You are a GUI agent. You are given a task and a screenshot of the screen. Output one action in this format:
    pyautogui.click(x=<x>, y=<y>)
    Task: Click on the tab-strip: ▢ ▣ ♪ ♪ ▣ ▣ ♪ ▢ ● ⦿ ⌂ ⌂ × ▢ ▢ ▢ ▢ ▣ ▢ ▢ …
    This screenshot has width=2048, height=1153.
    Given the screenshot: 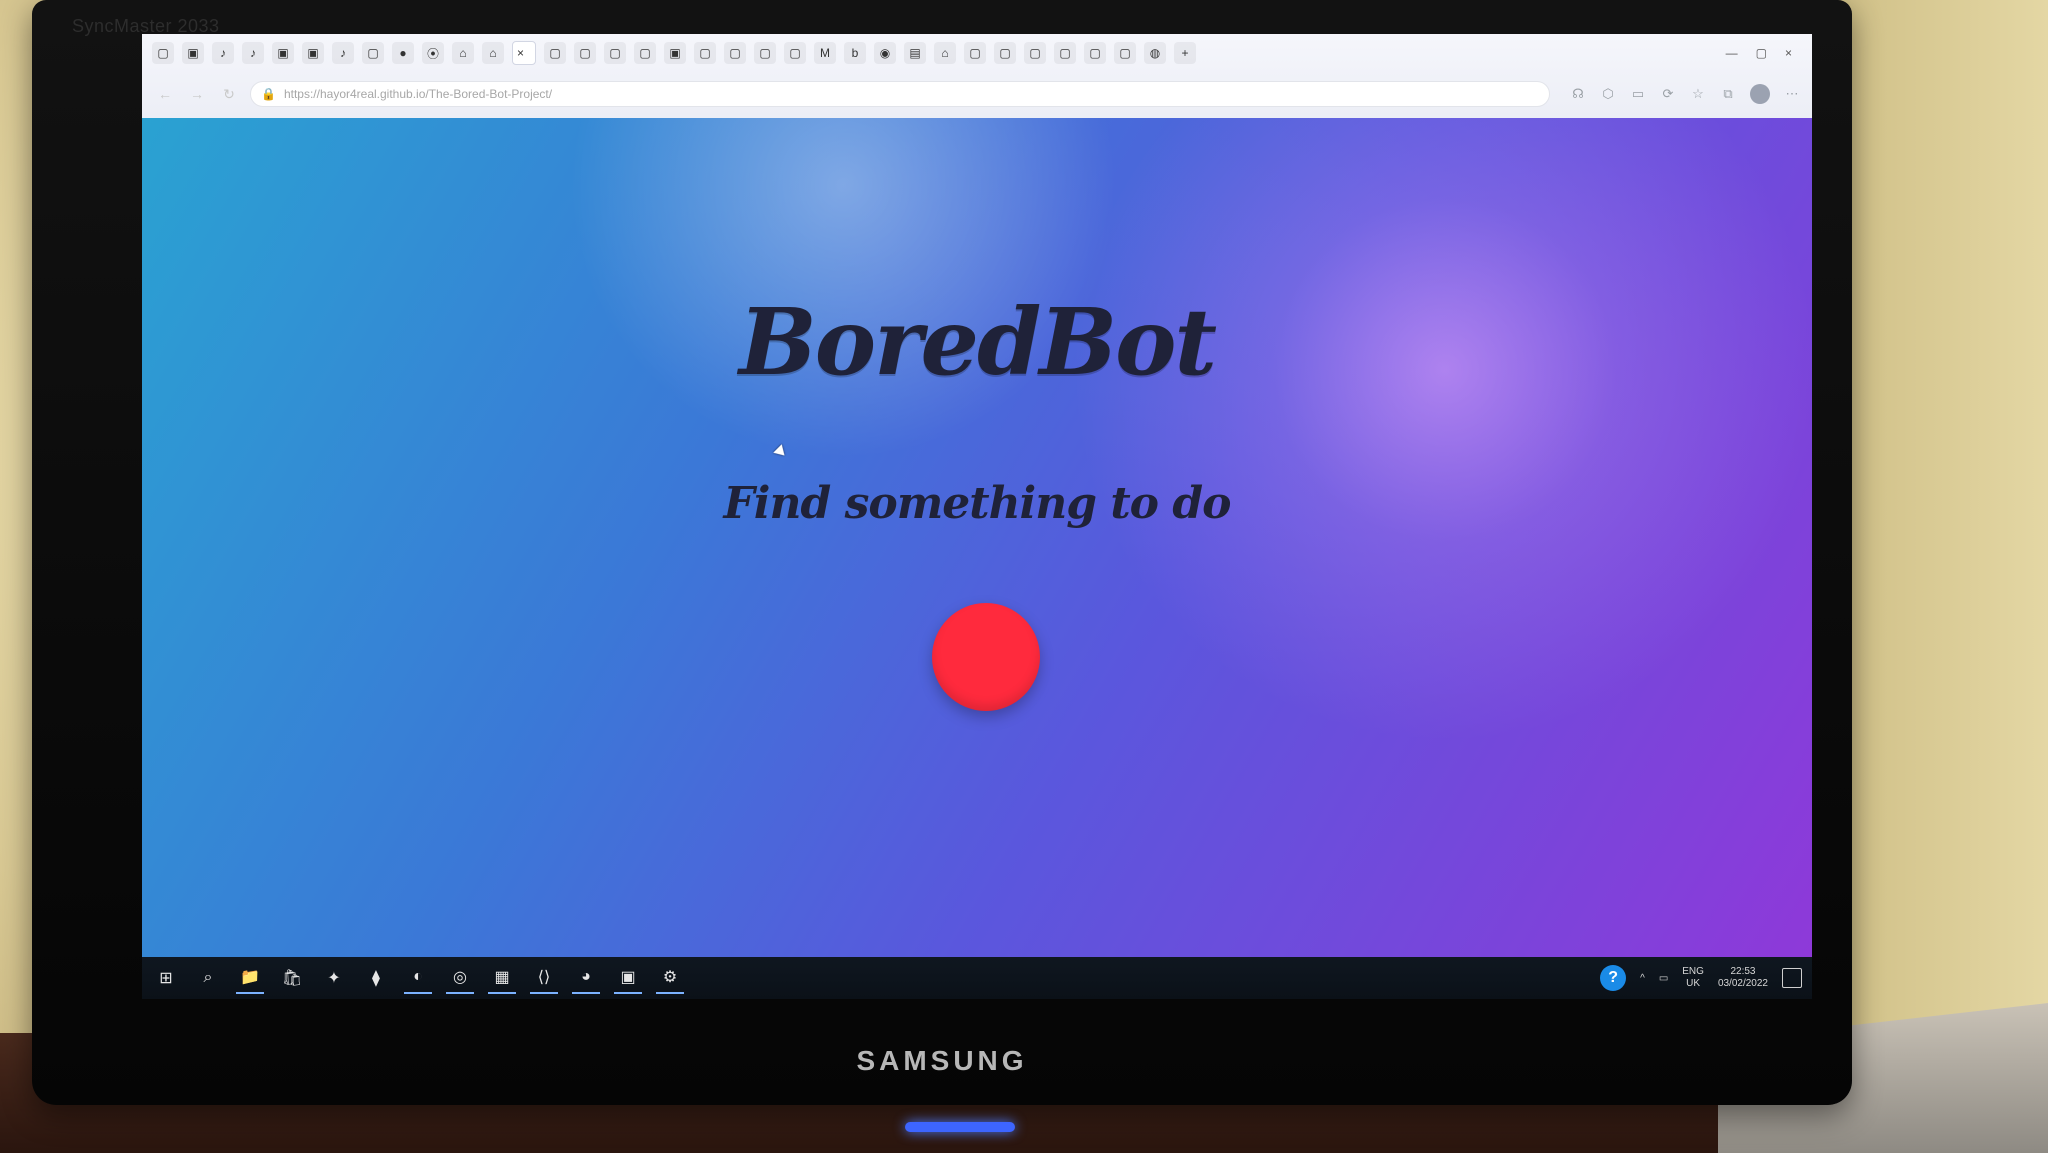 What is the action you would take?
    pyautogui.click(x=977, y=53)
    